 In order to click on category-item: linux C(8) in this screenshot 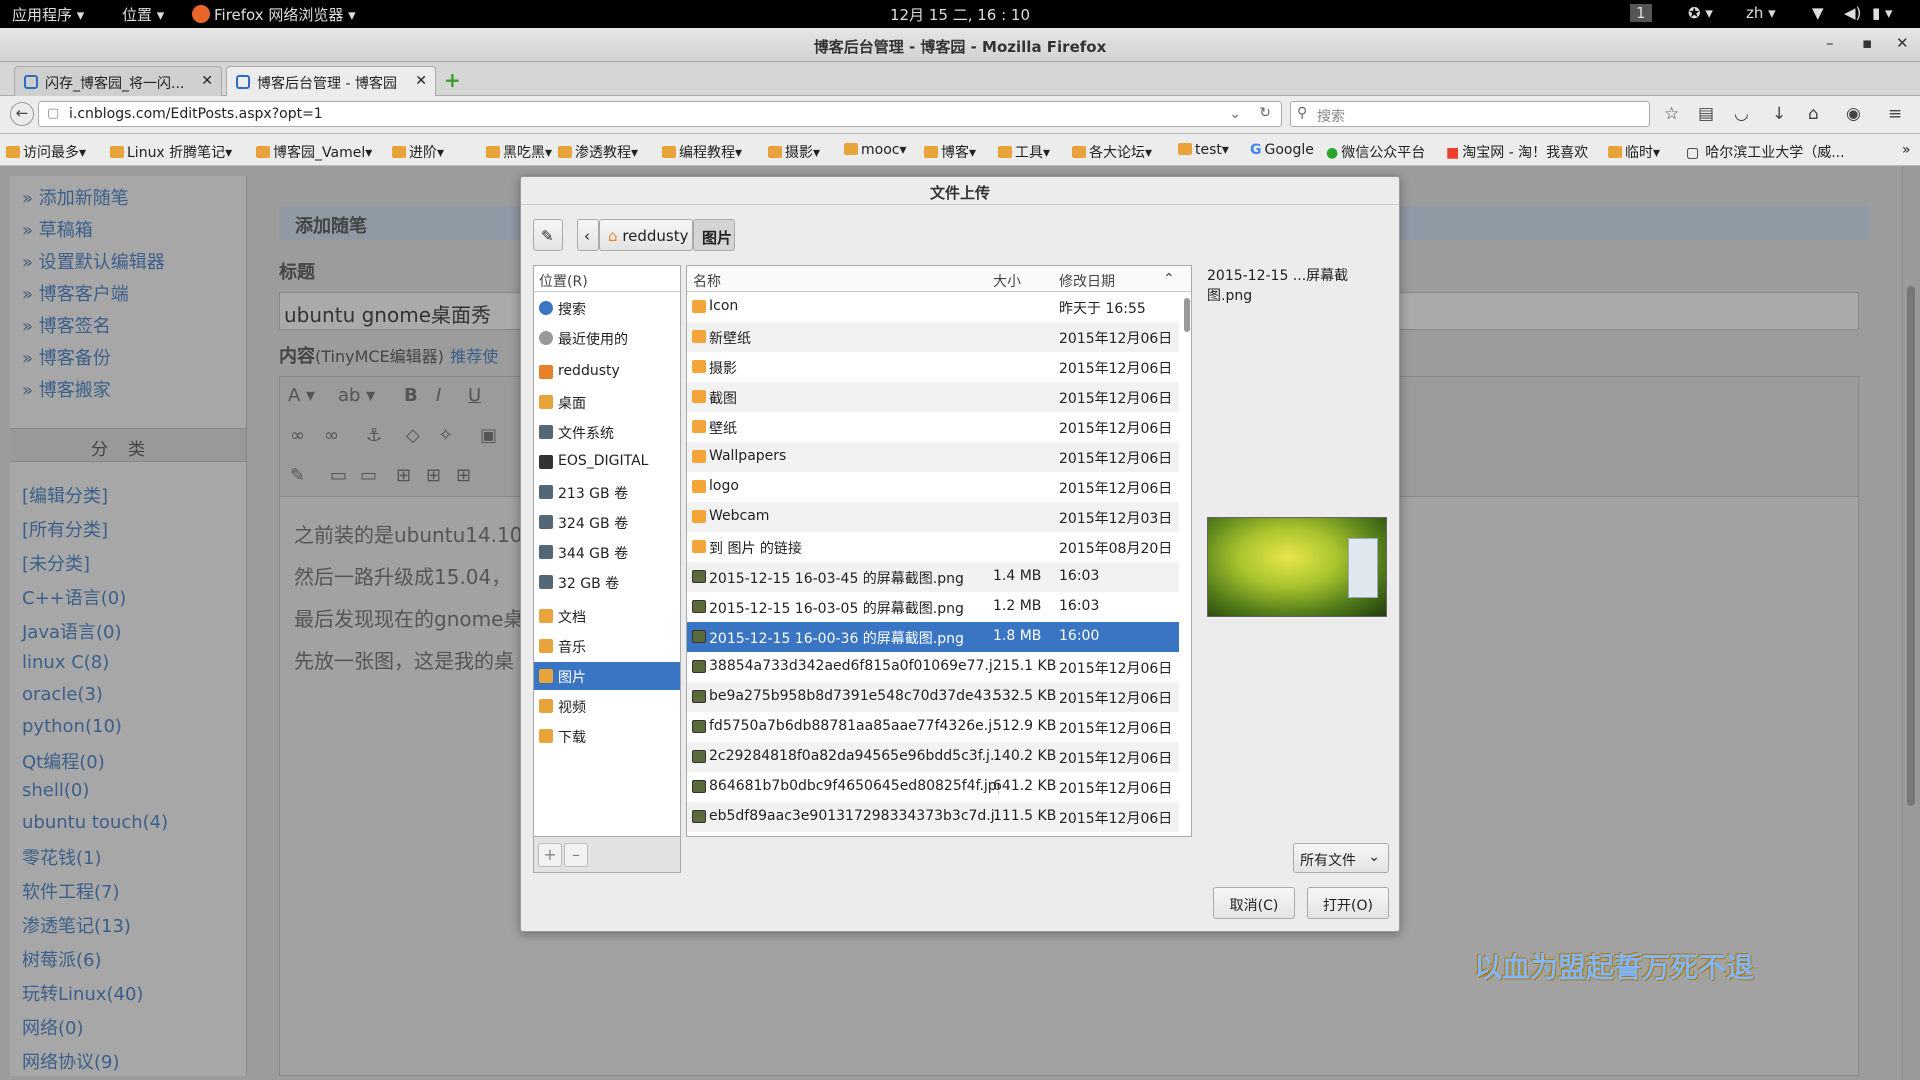, I will do `click(65, 662)`.